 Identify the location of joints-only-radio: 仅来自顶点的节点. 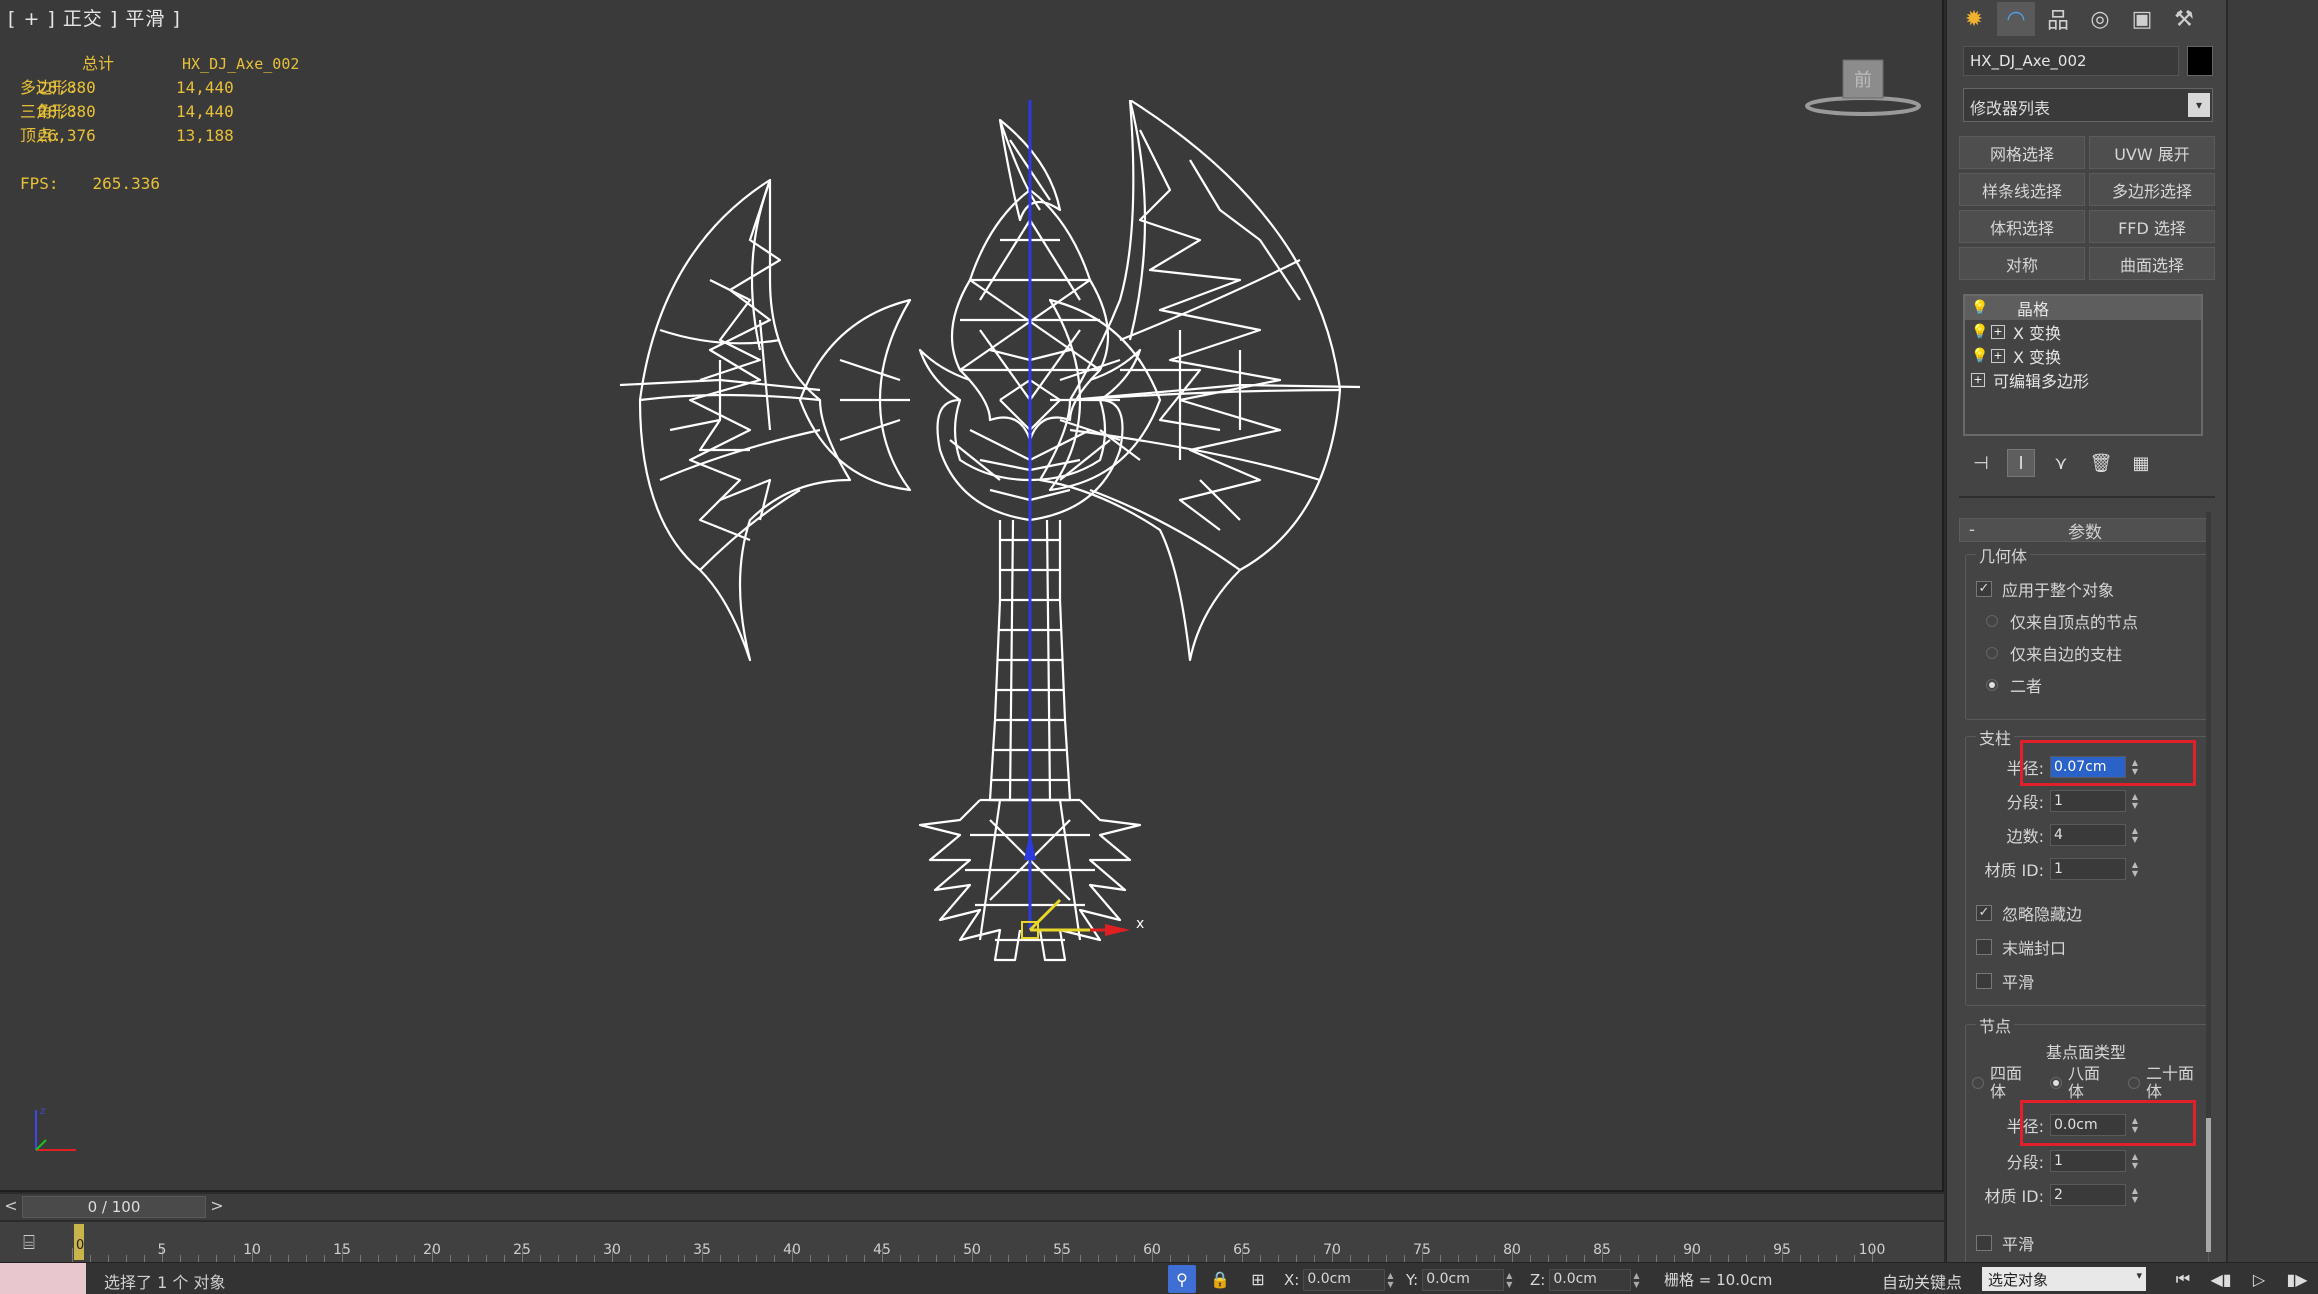
(2062, 621).